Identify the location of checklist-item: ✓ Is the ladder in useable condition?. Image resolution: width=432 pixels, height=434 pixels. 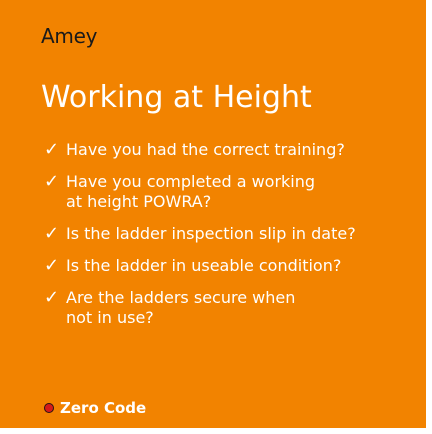
(200, 266).